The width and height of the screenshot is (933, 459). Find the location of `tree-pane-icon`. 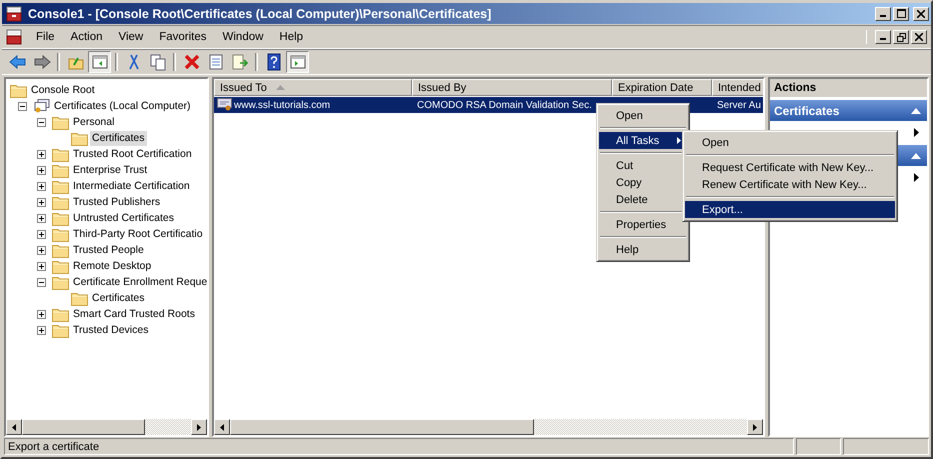

tree-pane-icon is located at coordinates (99, 62).